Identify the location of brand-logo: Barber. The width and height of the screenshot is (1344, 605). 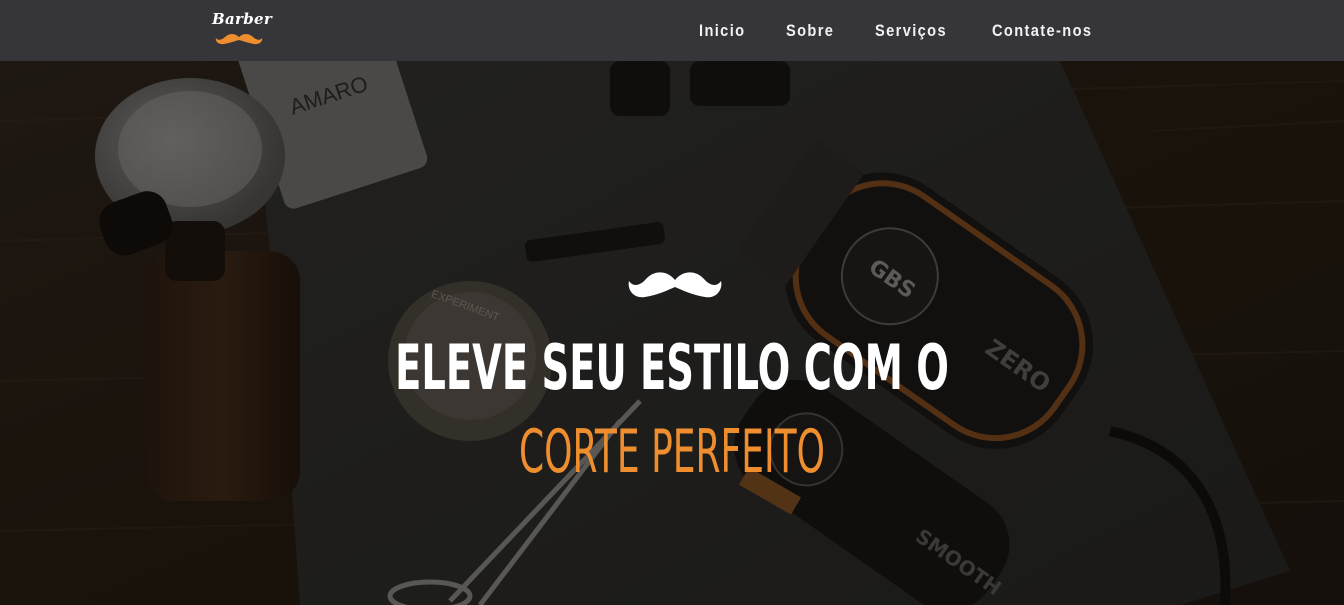
(241, 30).